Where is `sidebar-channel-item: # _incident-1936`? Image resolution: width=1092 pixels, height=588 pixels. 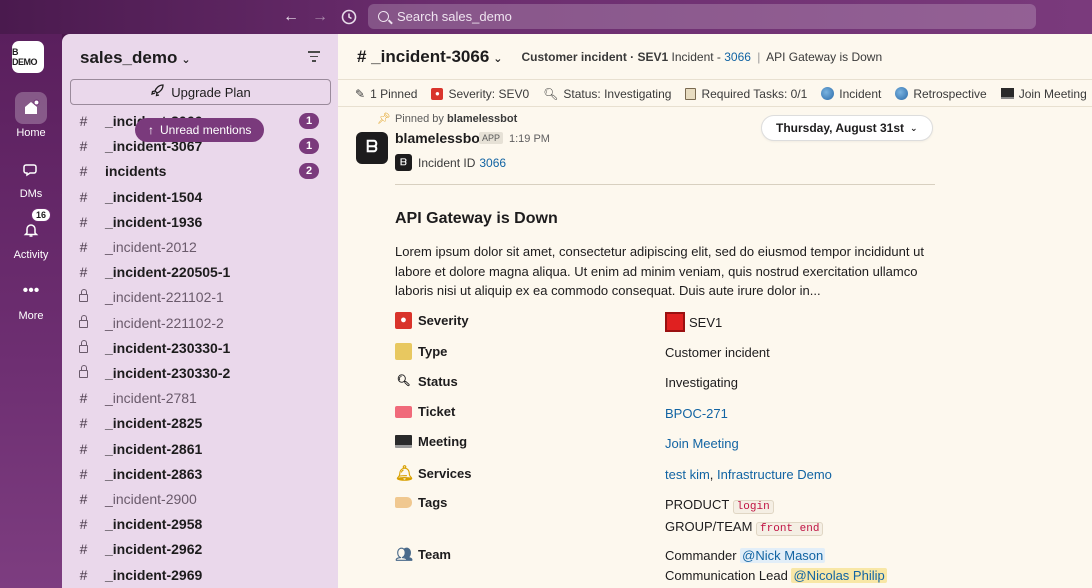 sidebar-channel-item: # _incident-1936 is located at coordinates (200, 222).